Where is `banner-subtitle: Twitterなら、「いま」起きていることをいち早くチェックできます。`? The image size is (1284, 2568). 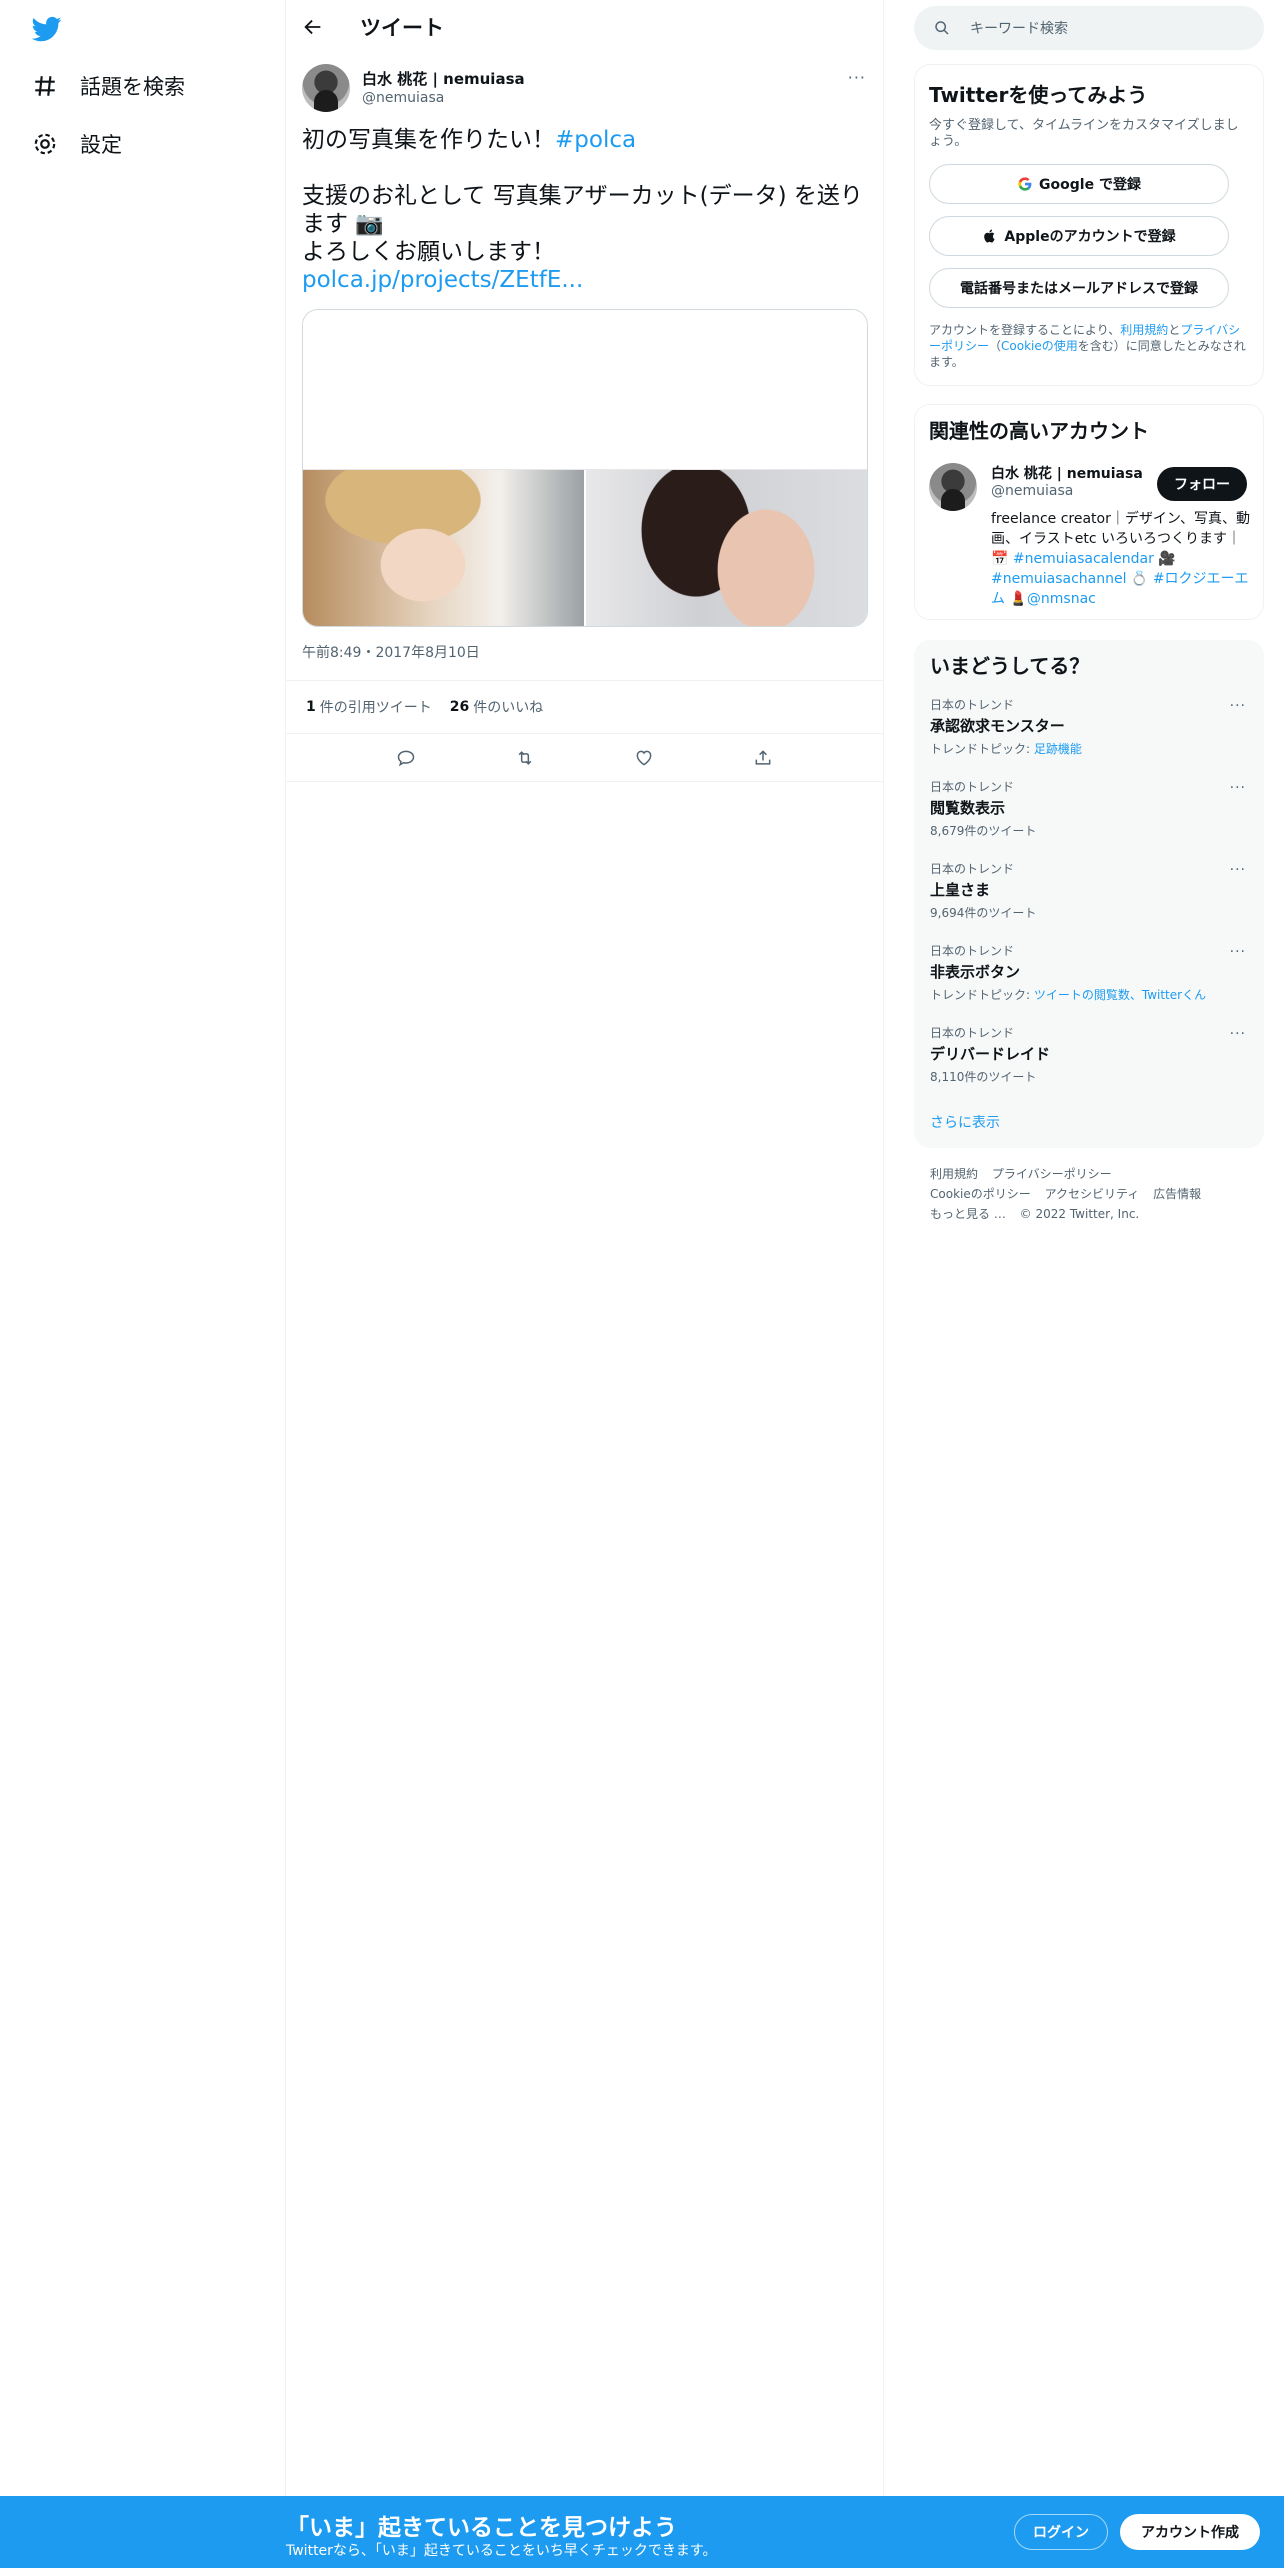 banner-subtitle: Twitterなら、「いま」起きていることをいち早くチェックできます。 is located at coordinates (501, 2551).